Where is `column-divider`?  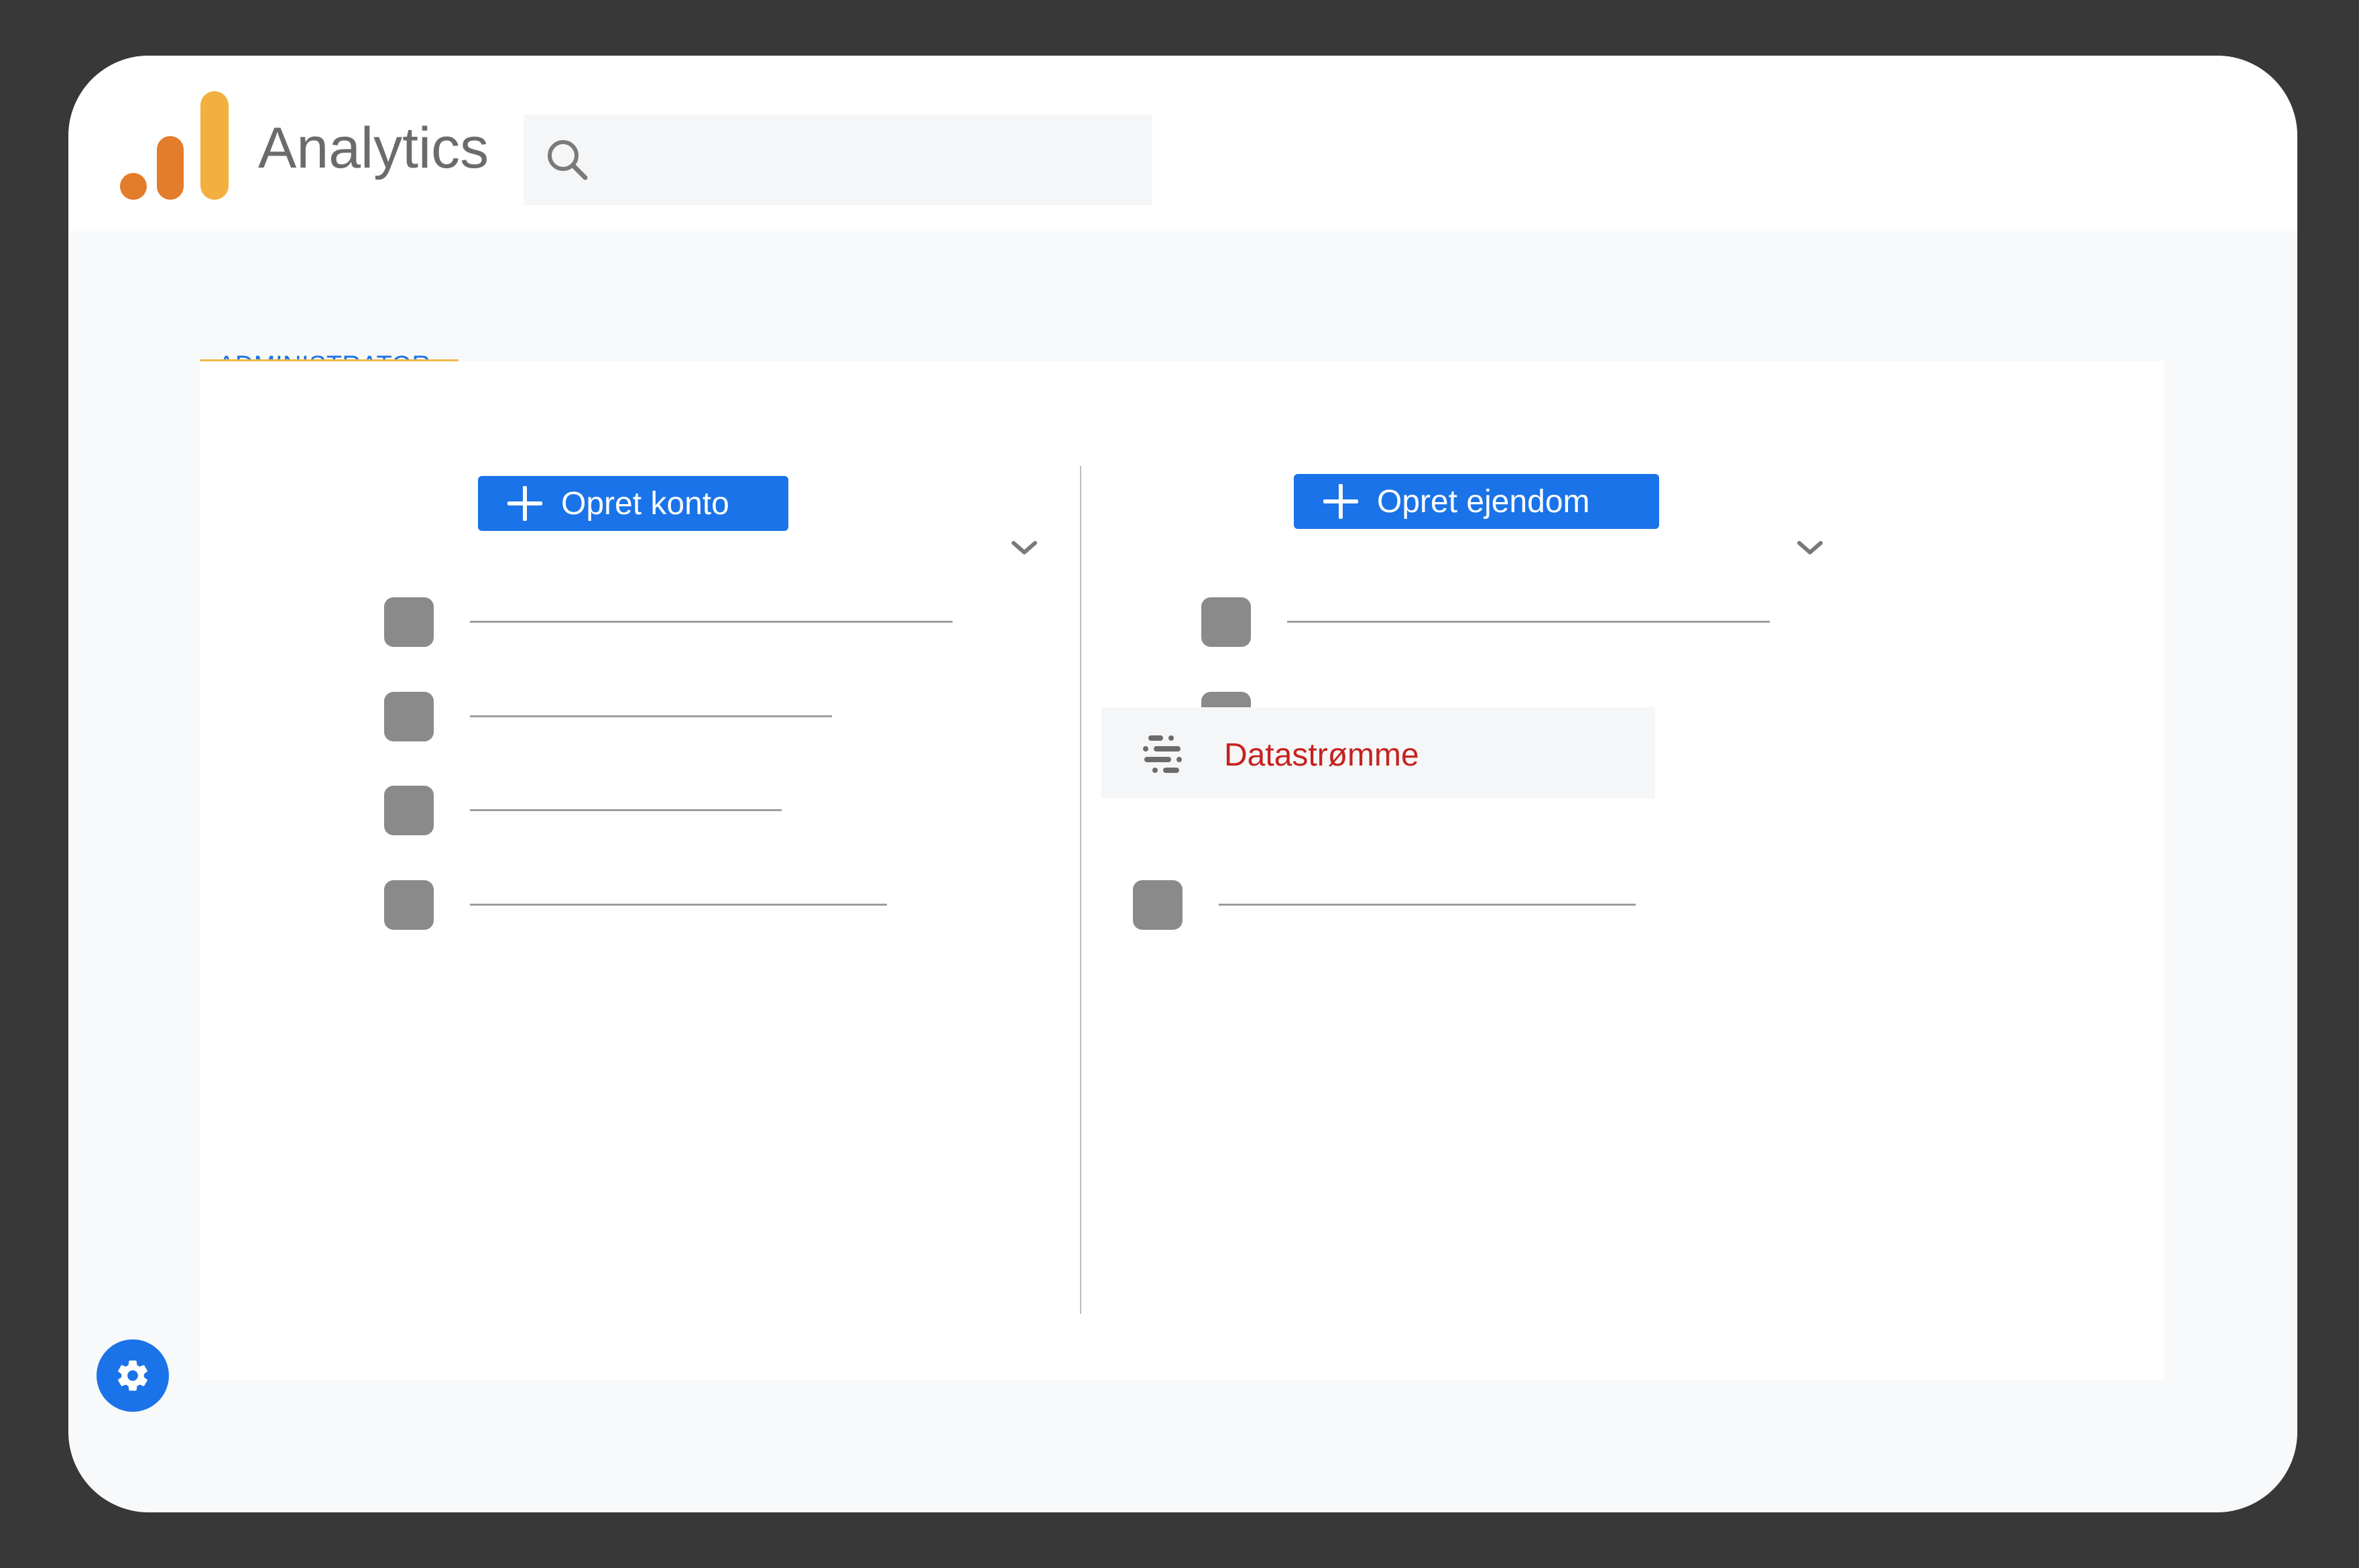 column-divider is located at coordinates (1081, 890).